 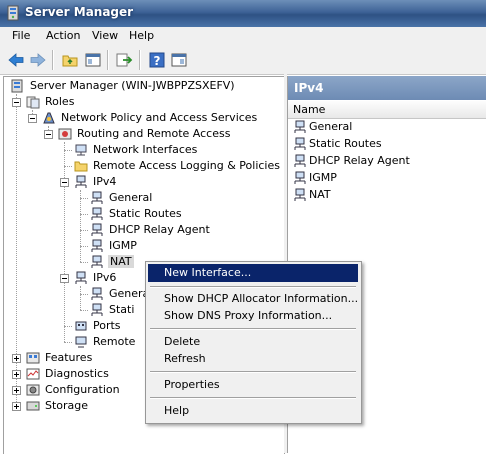 I want to click on tree-node-server-manager: Server Manager (WIN-JWBPPZSXEFV), so click(x=143, y=86).